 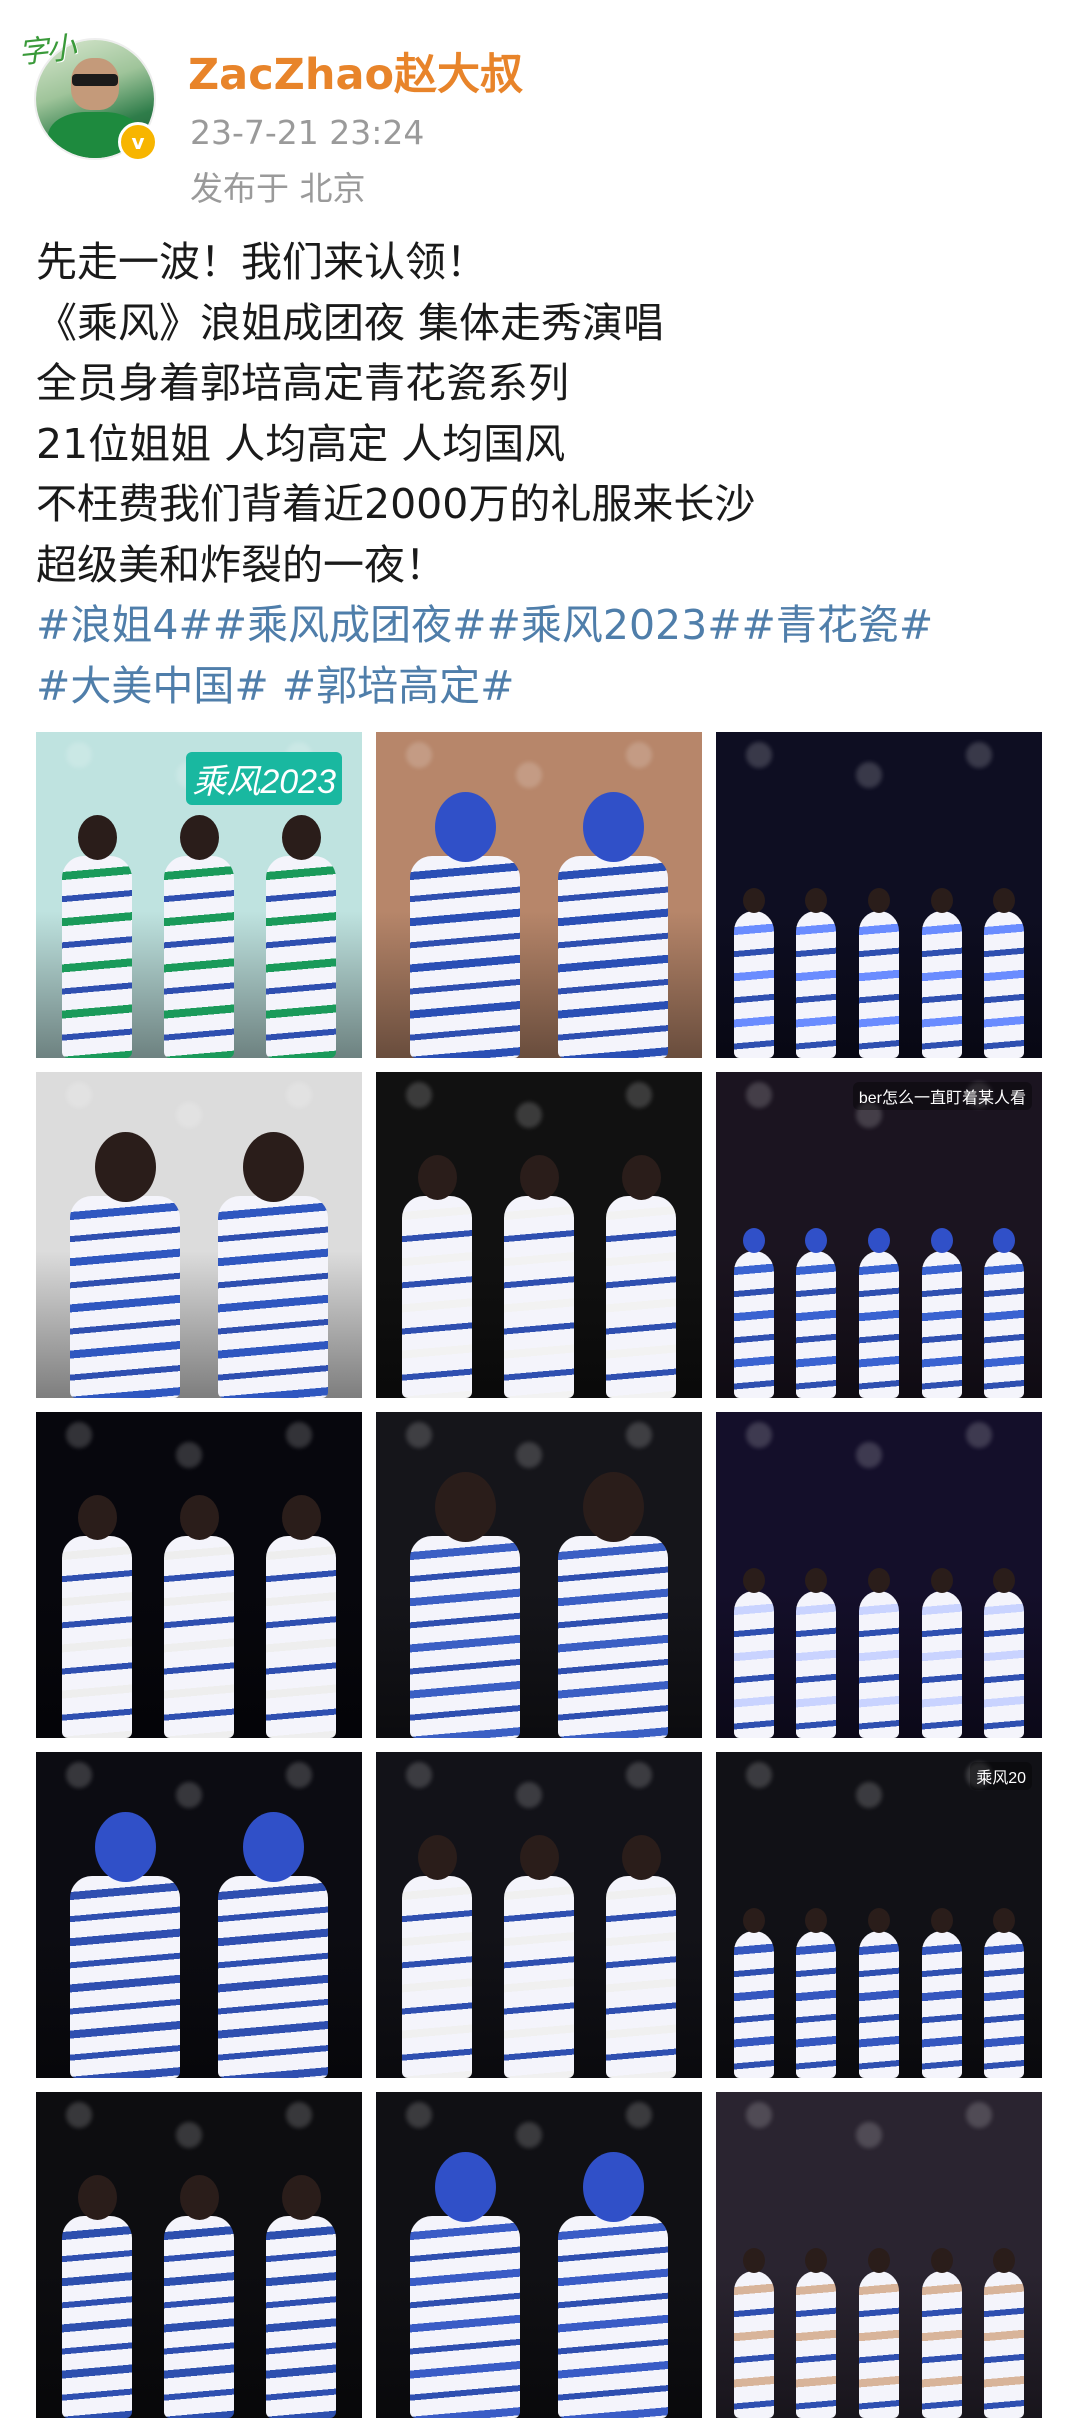 I want to click on duet-singing-photo, so click(x=539, y=1235).